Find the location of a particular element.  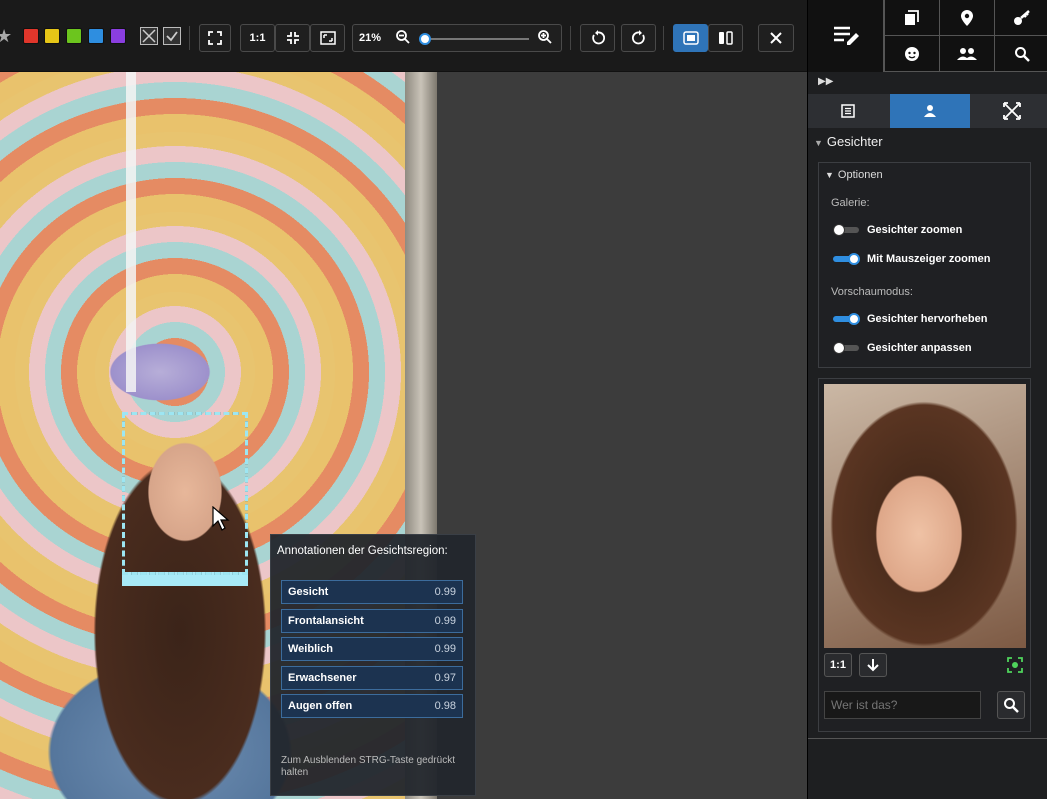

person-search-button is located at coordinates (1011, 705).